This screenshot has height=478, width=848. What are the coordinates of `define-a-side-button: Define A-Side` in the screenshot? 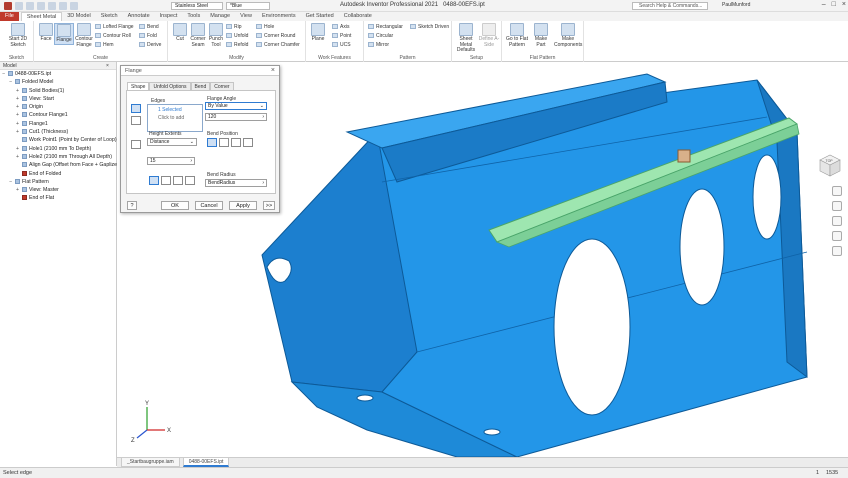 It's located at (489, 35).